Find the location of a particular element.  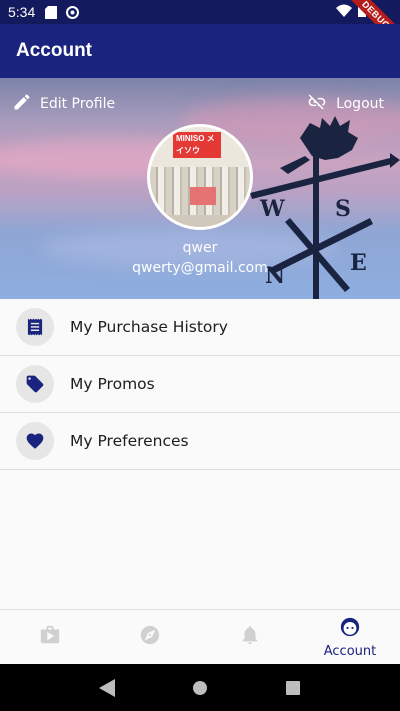

profile-email: qwerty@gmail.com is located at coordinates (200, 268).